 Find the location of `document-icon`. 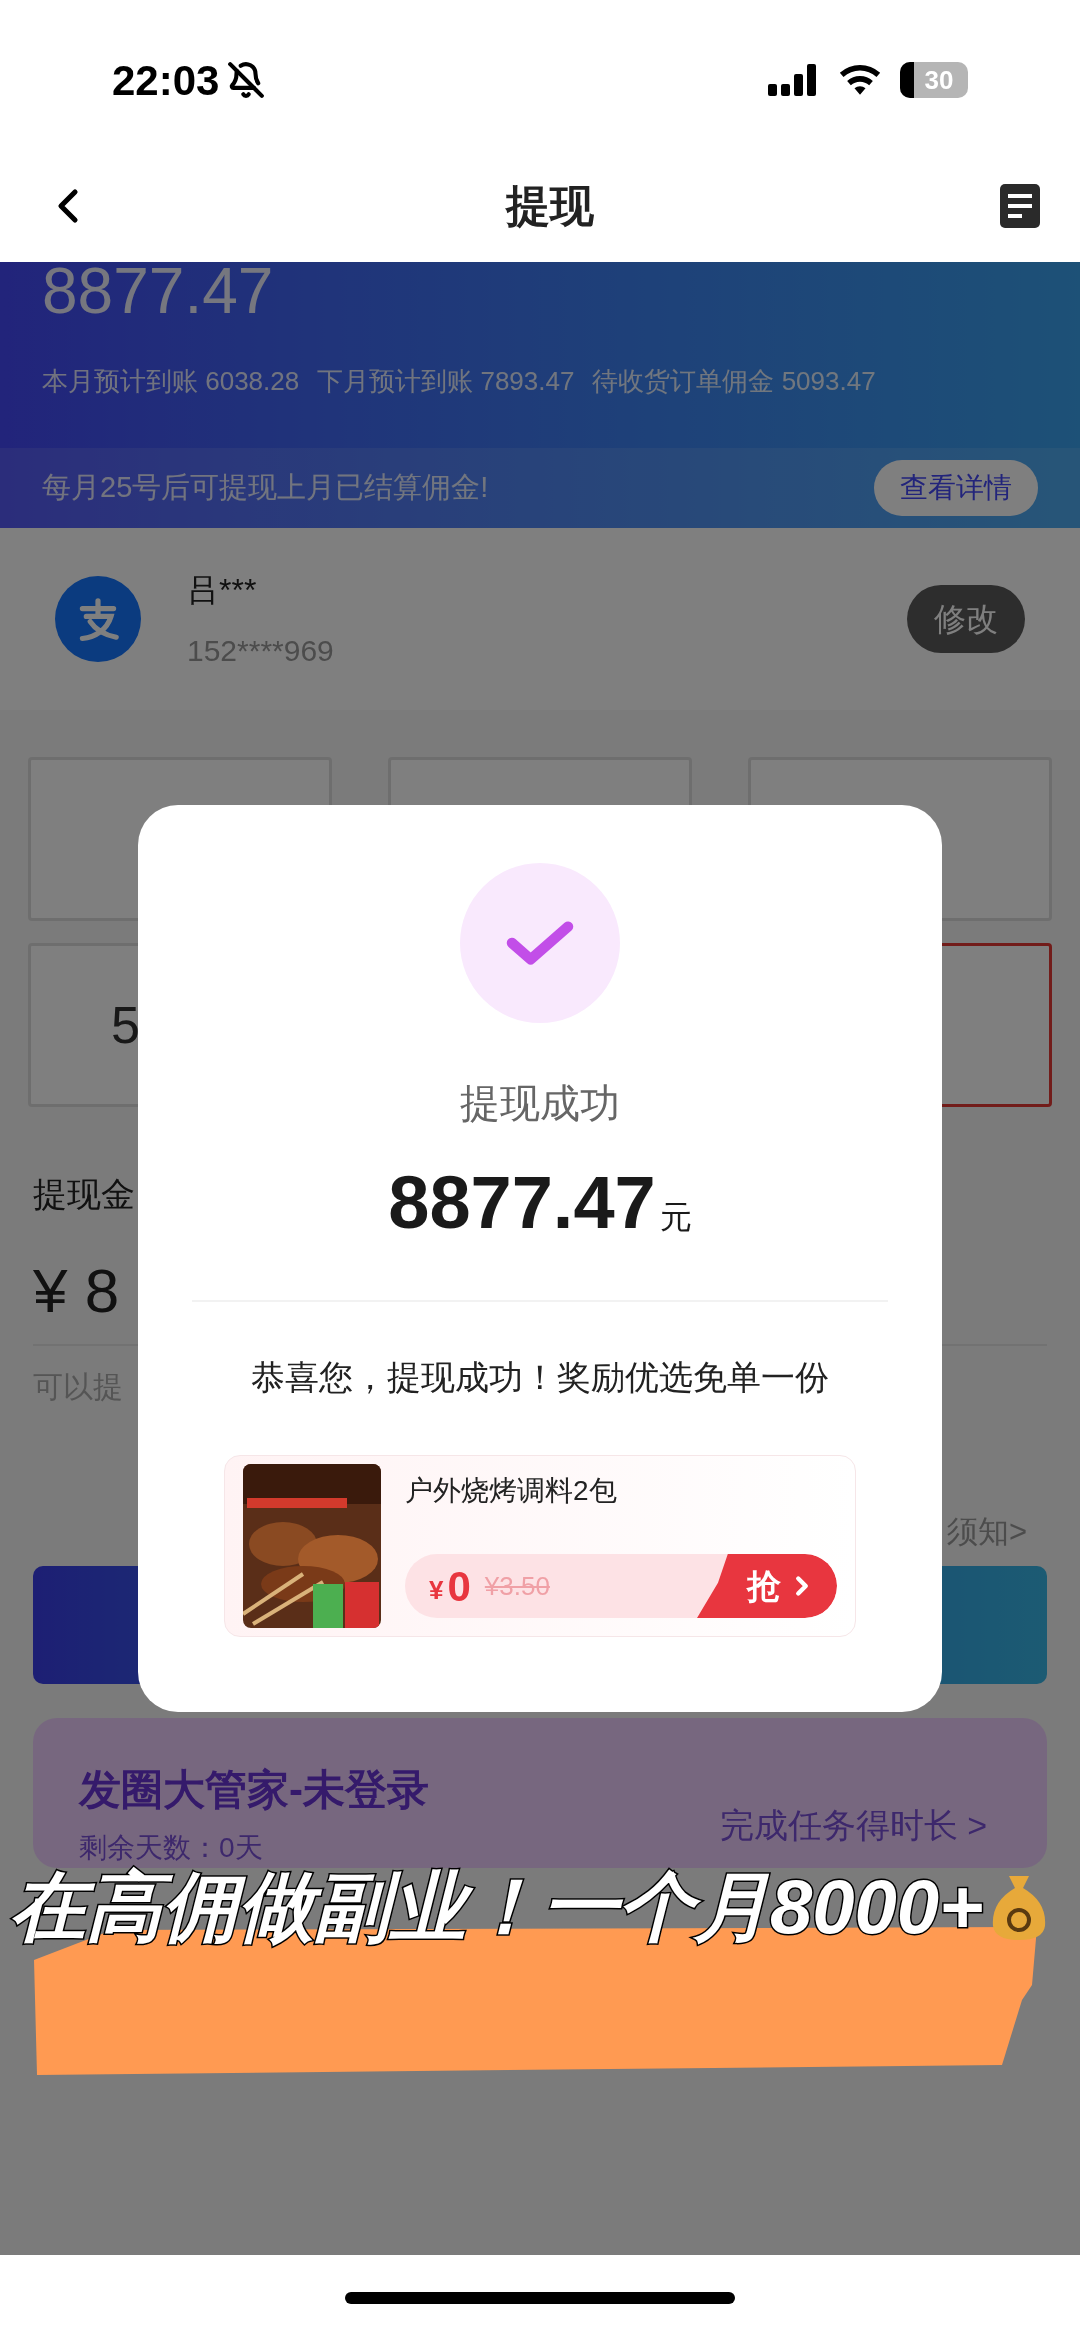

document-icon is located at coordinates (1020, 206).